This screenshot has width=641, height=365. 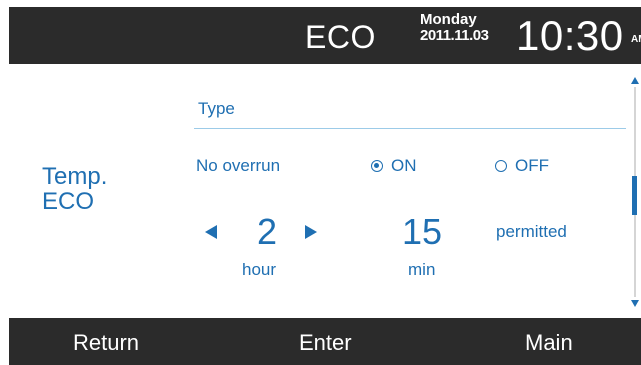 I want to click on scroll-up-arrow-icon, so click(x=635, y=80).